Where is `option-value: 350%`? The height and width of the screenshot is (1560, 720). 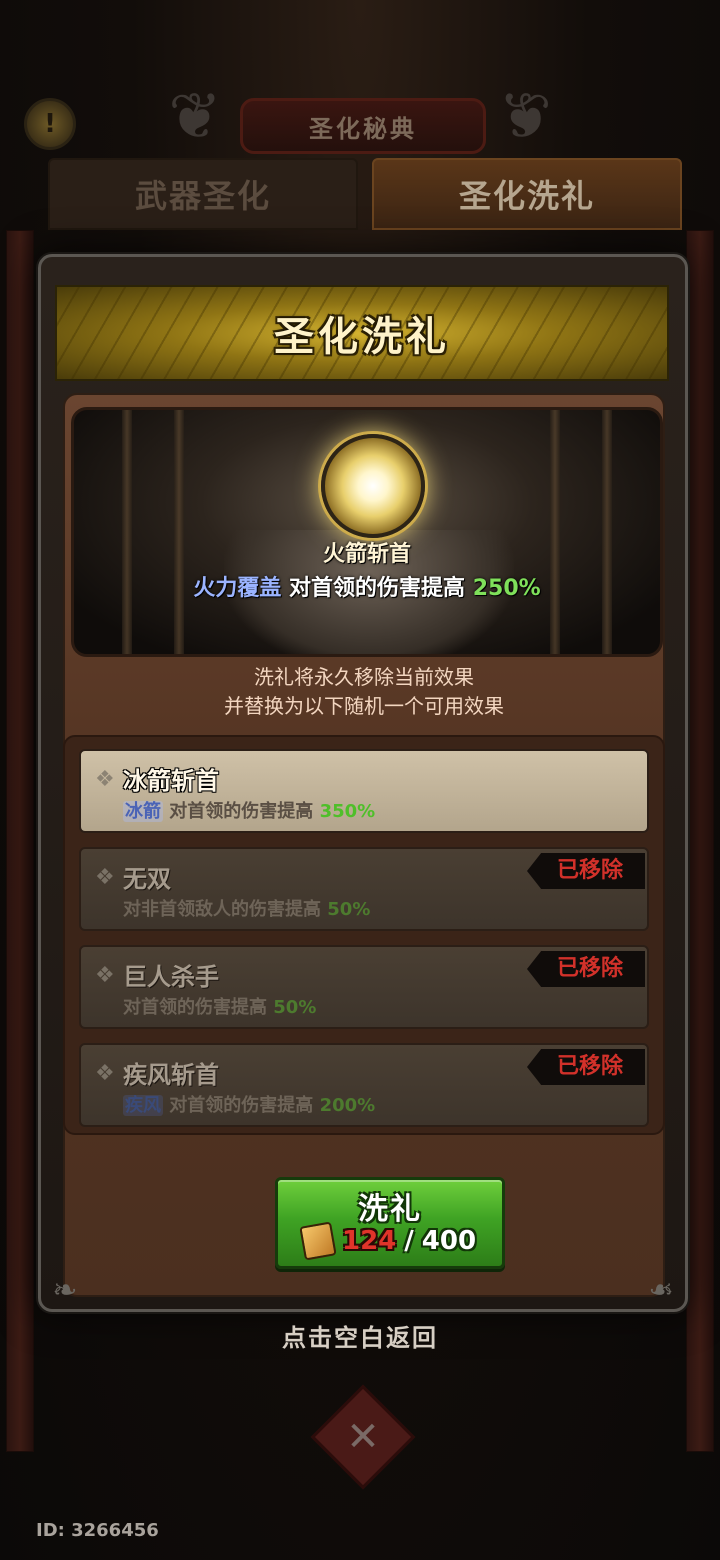
option-value: 350% is located at coordinates (347, 811).